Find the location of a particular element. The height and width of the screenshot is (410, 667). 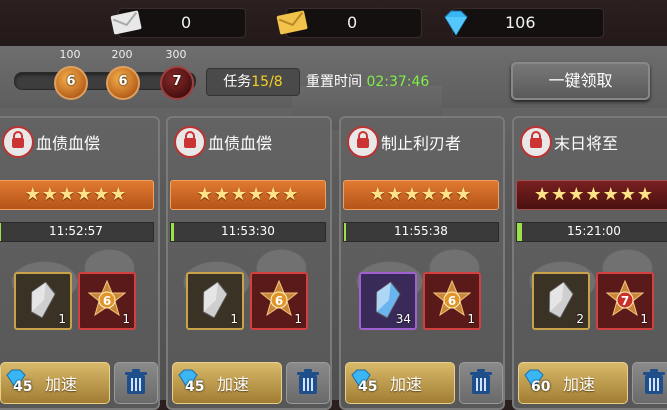

reset-time: 02:37:46 is located at coordinates (398, 82).